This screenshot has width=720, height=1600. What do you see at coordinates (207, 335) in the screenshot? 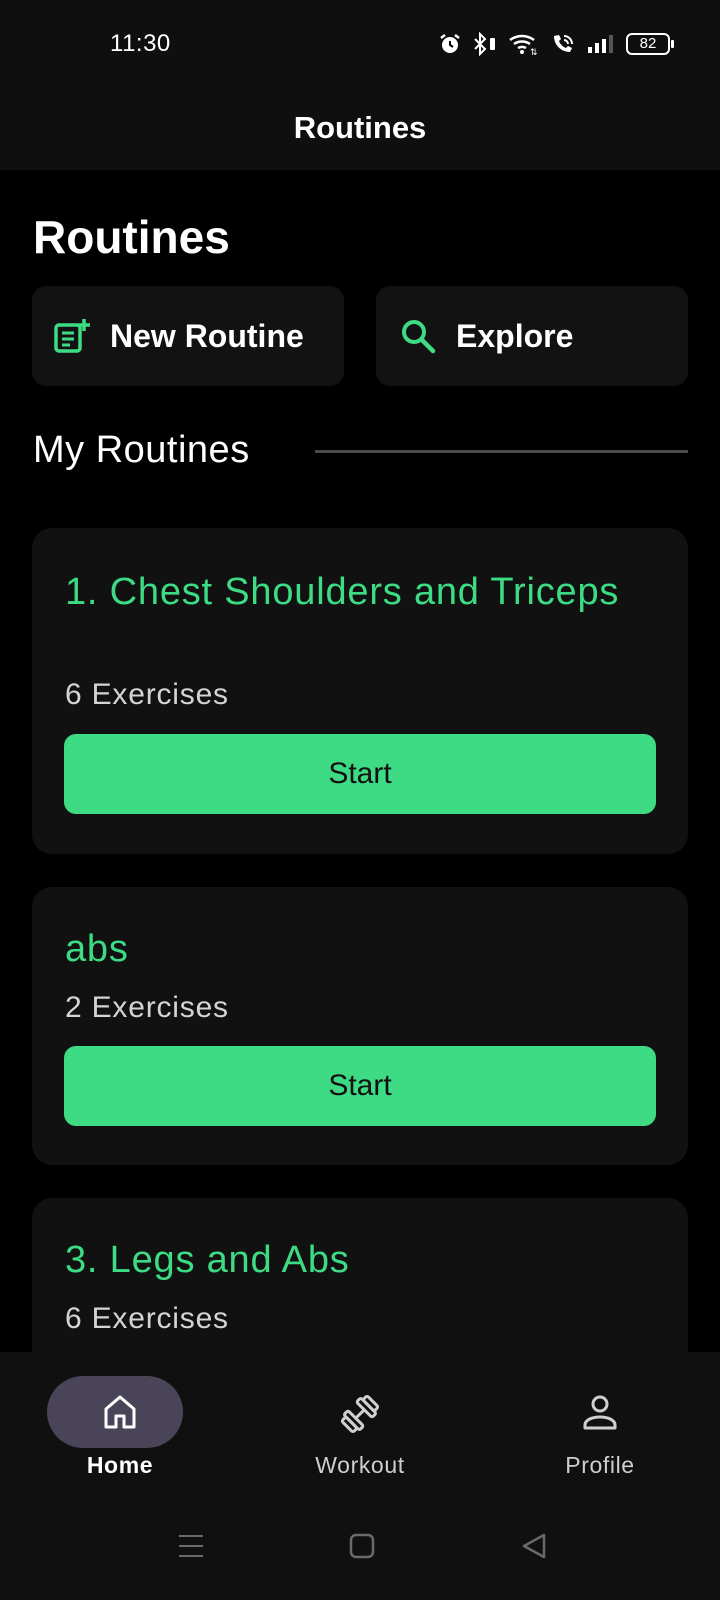
I see `new-routine-label: New Routine` at bounding box center [207, 335].